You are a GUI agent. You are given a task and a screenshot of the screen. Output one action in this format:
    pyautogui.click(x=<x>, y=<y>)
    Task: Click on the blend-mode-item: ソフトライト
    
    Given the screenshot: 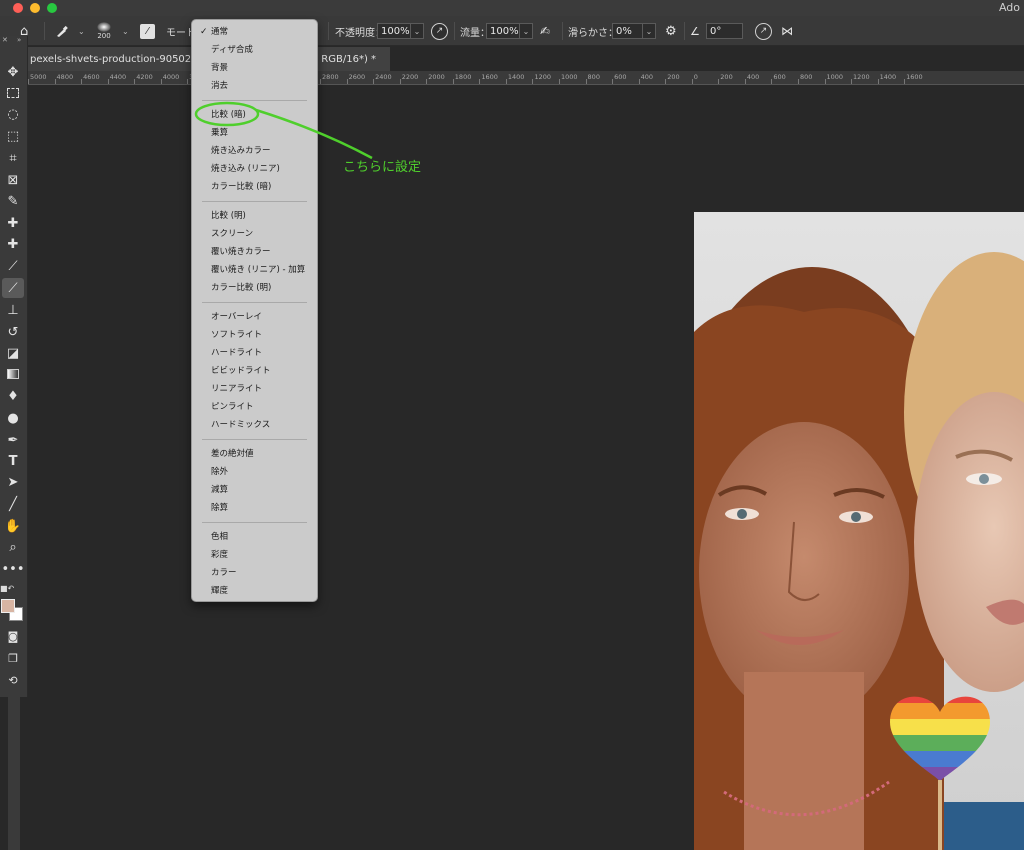 What is the action you would take?
    pyautogui.click(x=254, y=335)
    